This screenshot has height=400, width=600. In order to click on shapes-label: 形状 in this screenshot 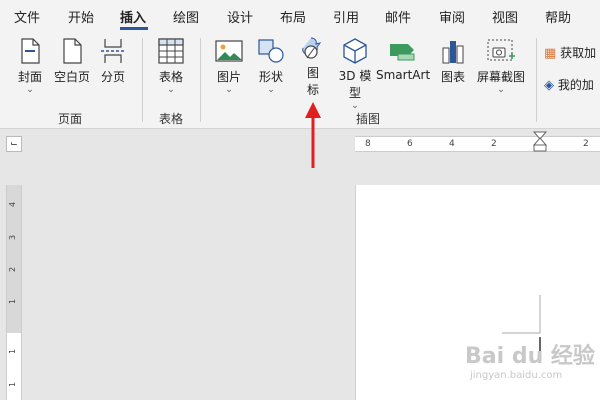, I will do `click(270, 77)`.